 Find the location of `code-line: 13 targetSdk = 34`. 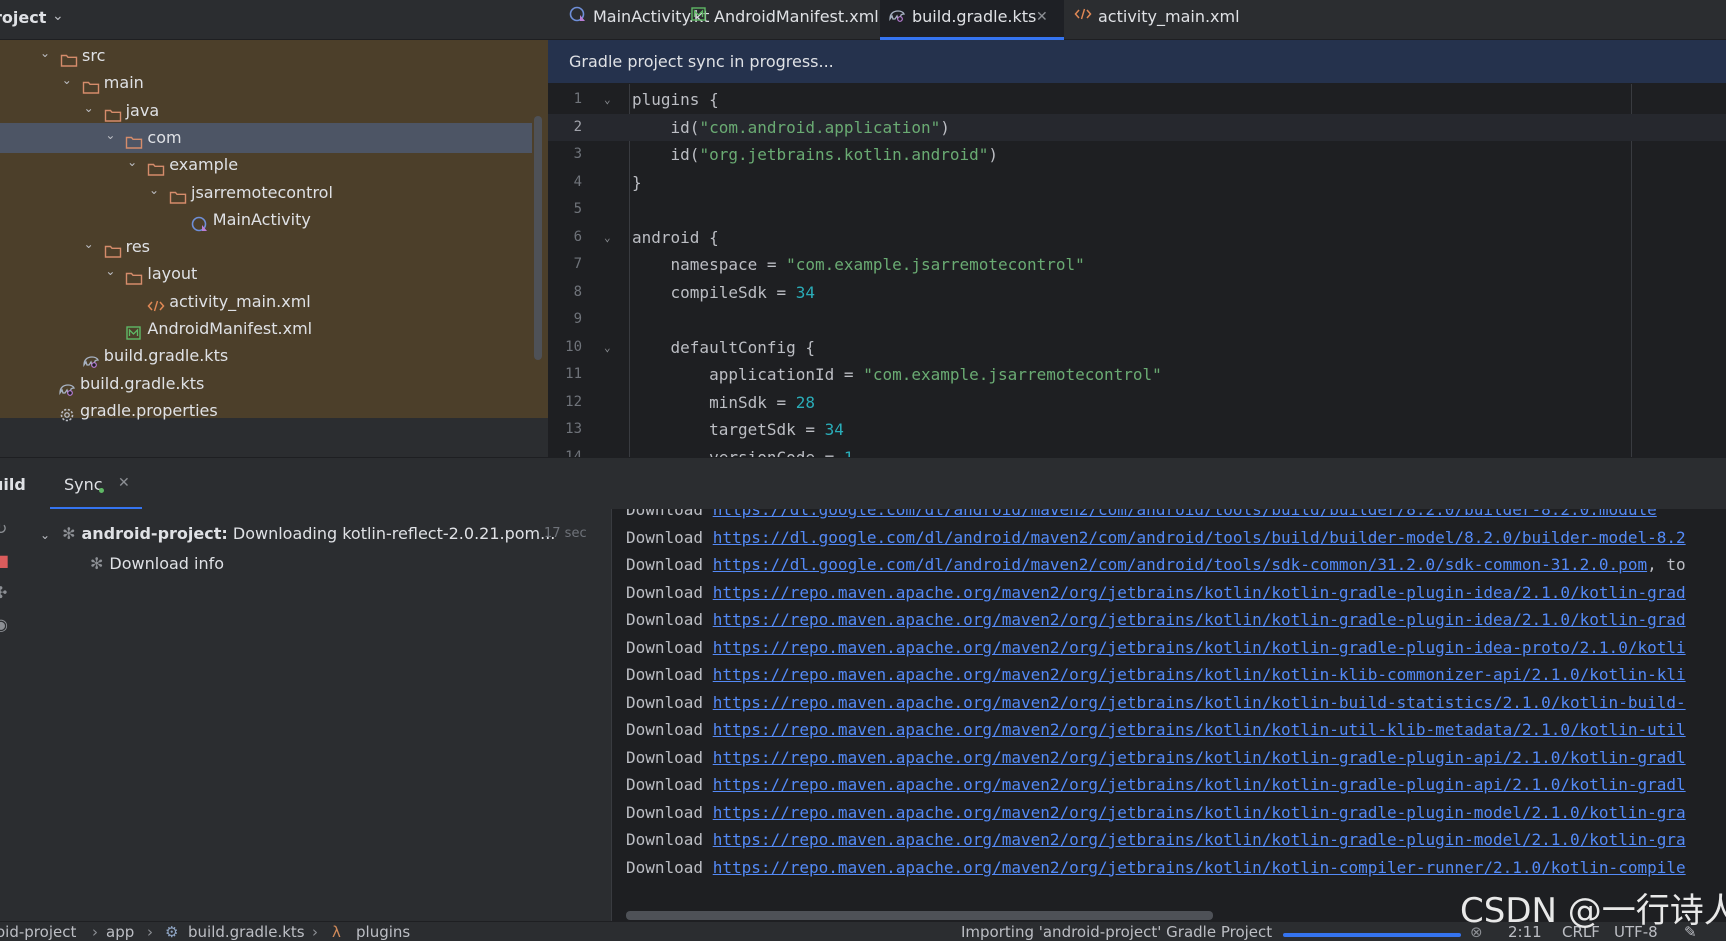

code-line: 13 targetSdk = 34 is located at coordinates (1137, 430).